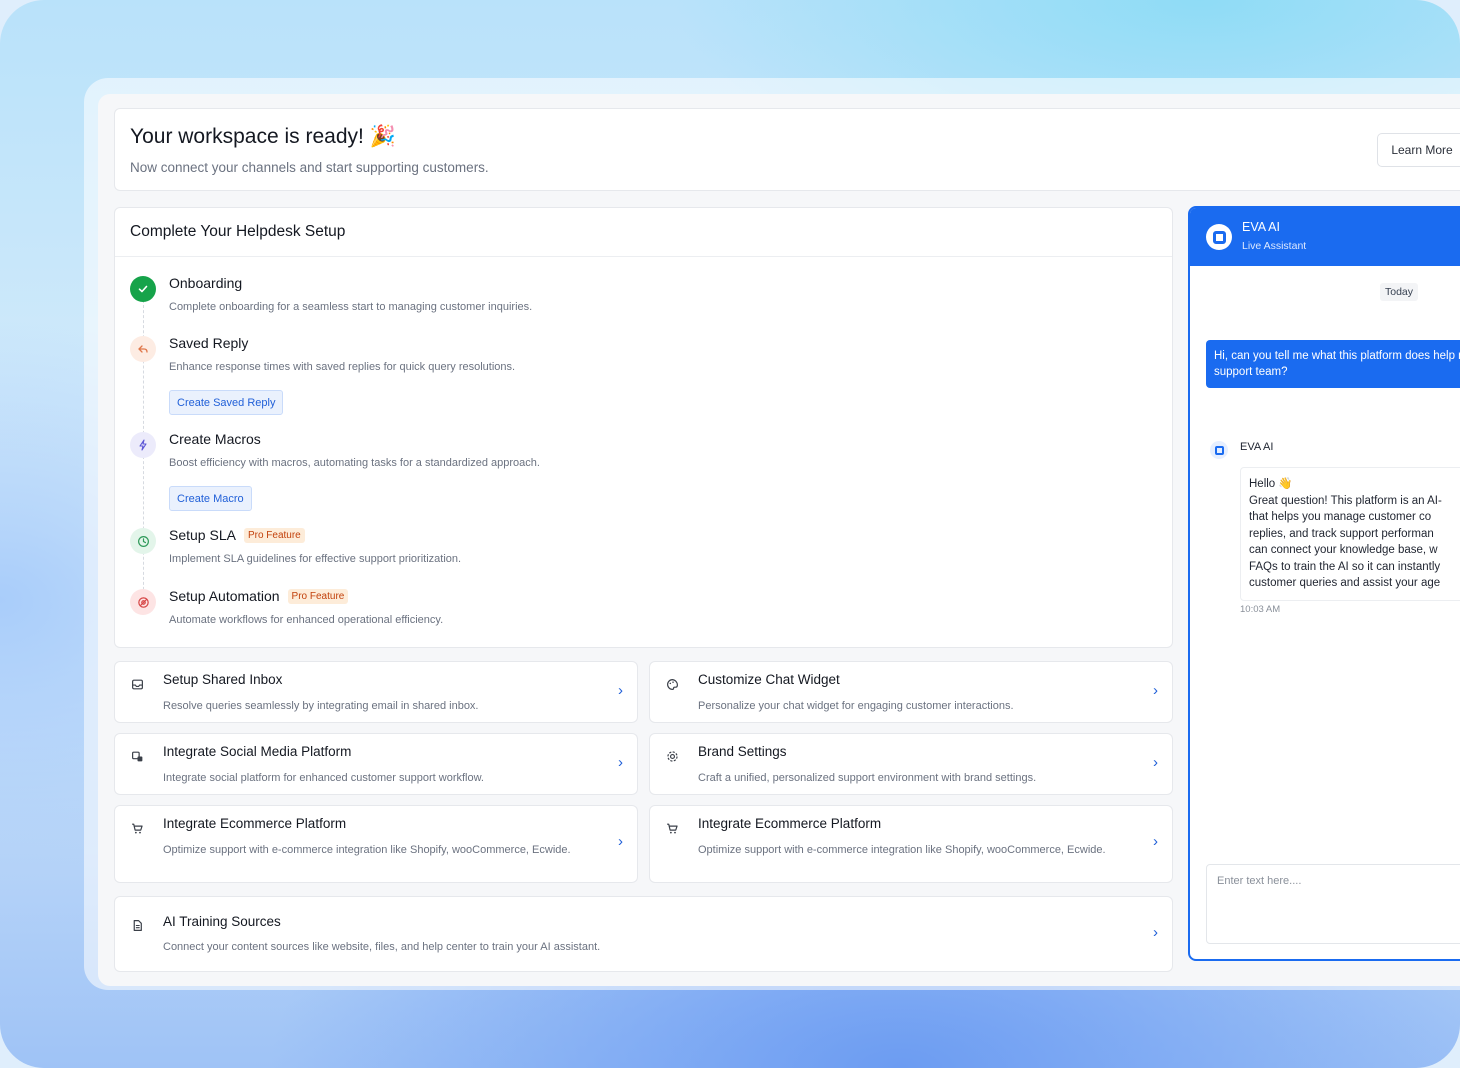 This screenshot has width=1460, height=1068. I want to click on bot-avatar-icon, so click(1219, 450).